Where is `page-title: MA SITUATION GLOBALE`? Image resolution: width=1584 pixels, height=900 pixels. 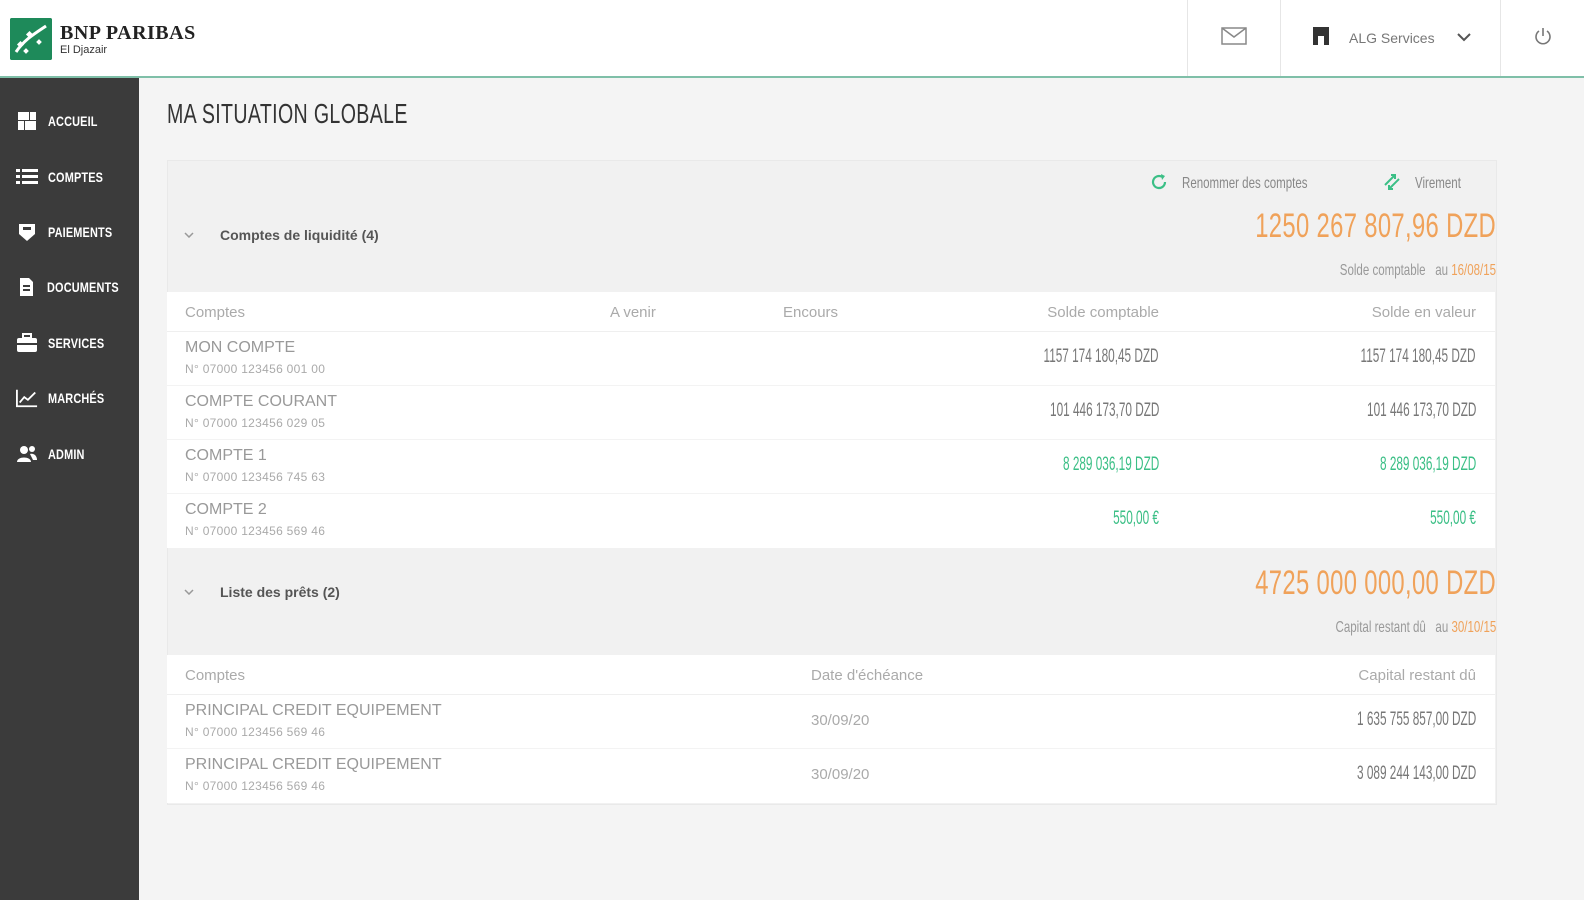 page-title: MA SITUATION GLOBALE is located at coordinates (287, 113).